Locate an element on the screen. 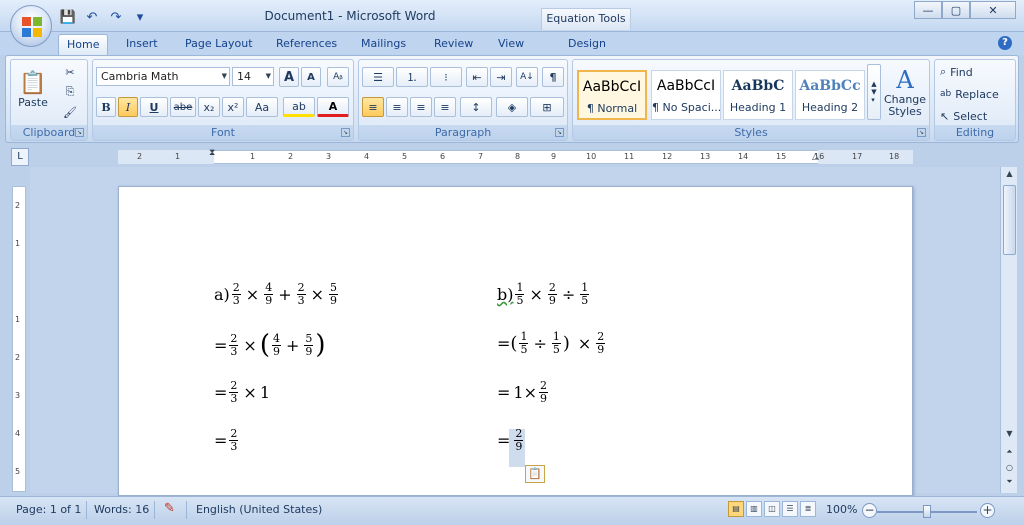 This screenshot has height=525, width=1024. help-icon: ? is located at coordinates (1005, 43).